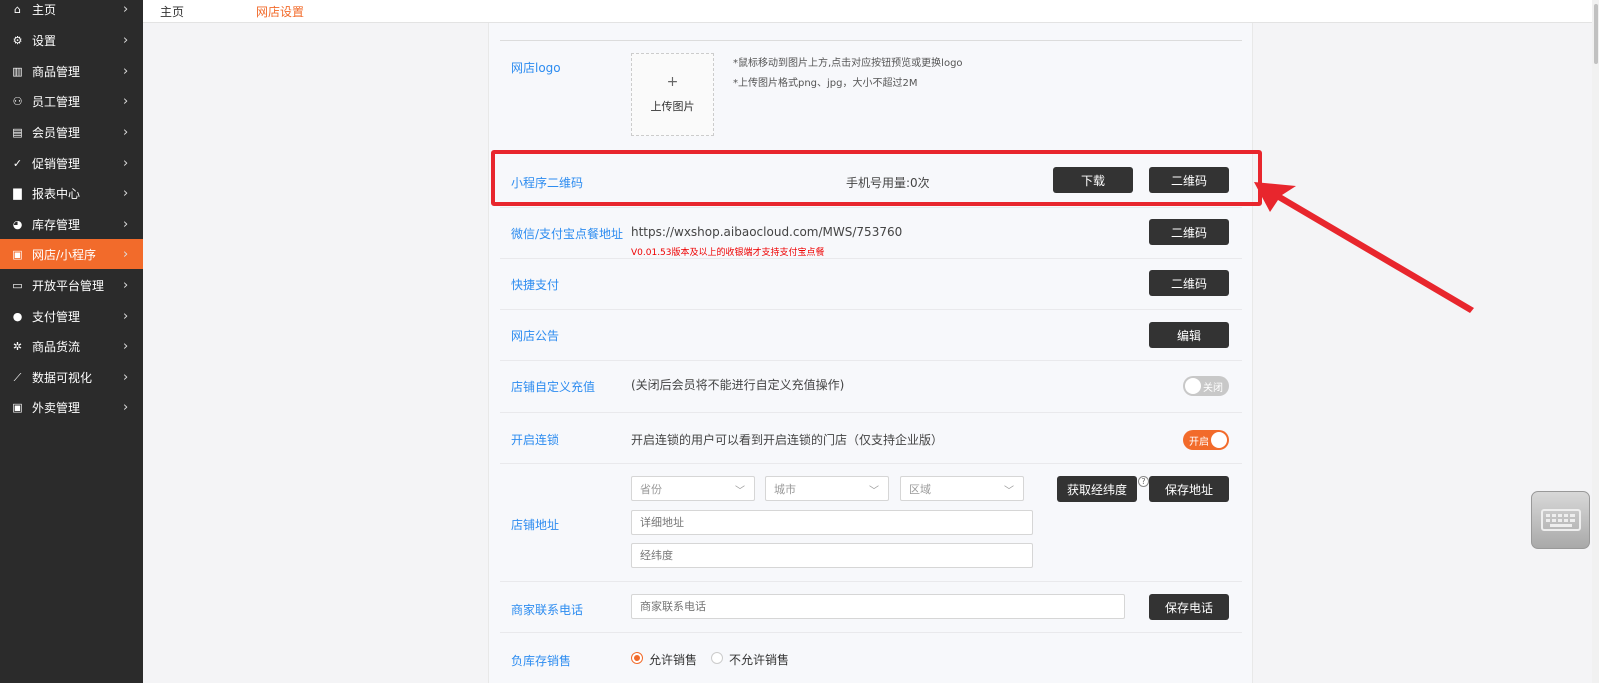  What do you see at coordinates (17, 101) in the screenshot?
I see `user-icon: ⚇` at bounding box center [17, 101].